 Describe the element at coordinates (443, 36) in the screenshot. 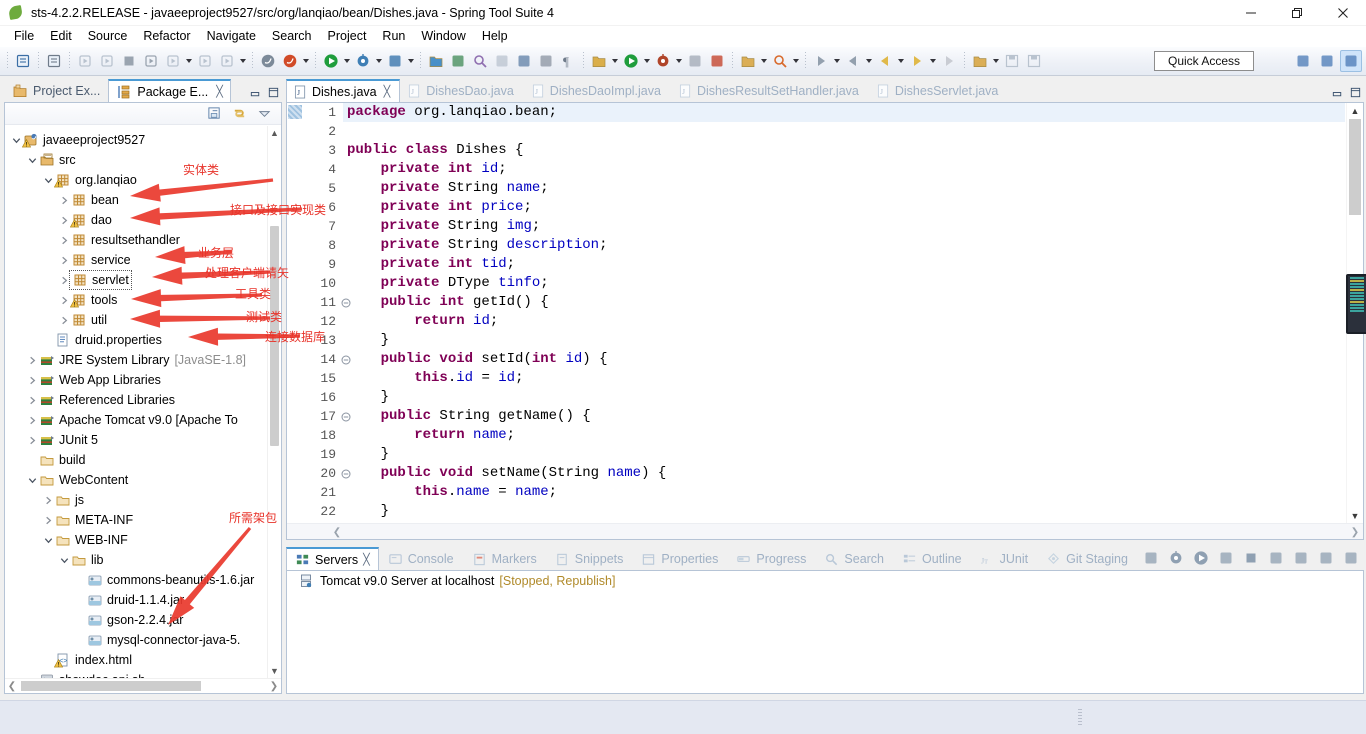

I see `menu-window: Window` at that location.